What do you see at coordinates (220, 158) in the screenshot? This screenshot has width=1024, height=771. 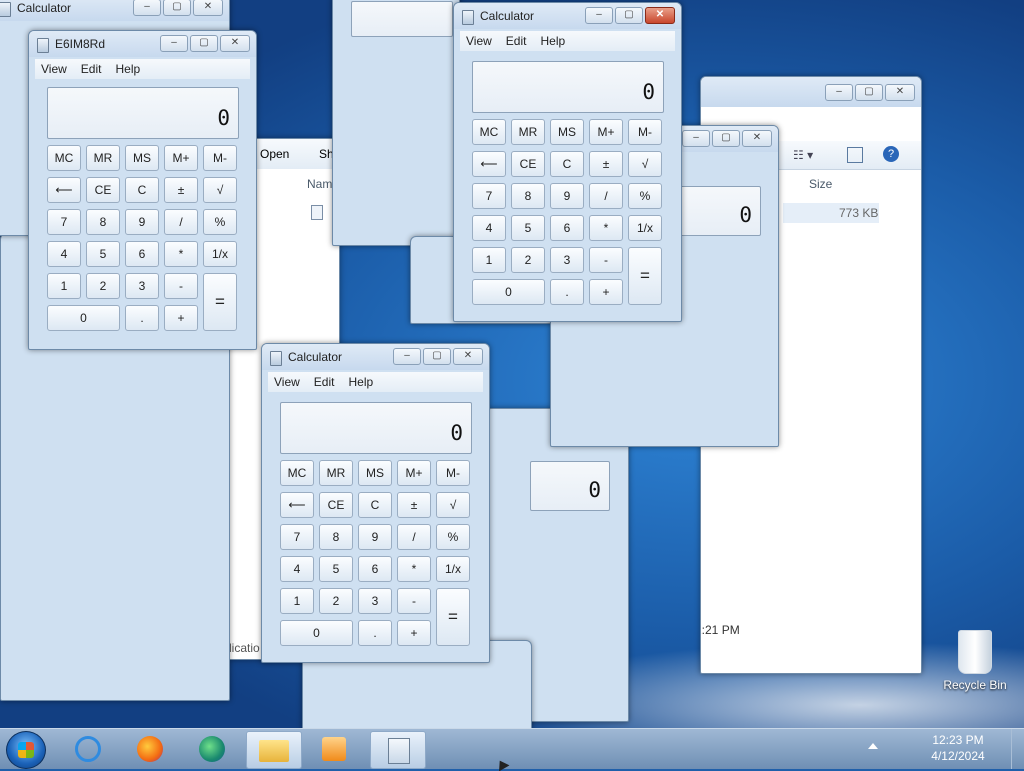 I see `key-m-minus-button: M-` at bounding box center [220, 158].